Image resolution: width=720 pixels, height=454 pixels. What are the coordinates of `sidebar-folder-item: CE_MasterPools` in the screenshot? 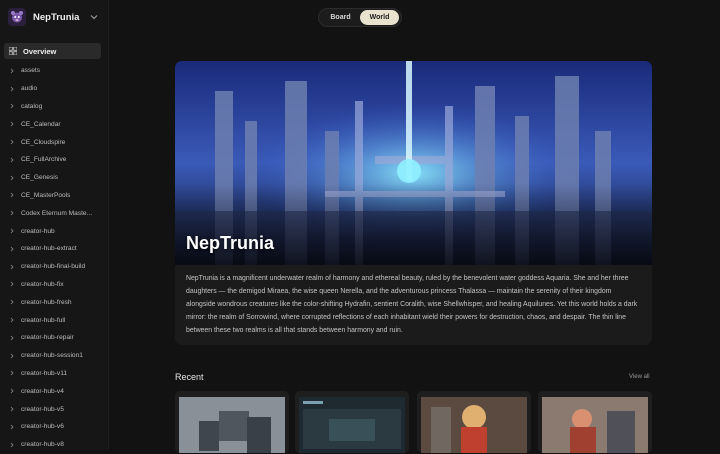 It's located at (54, 196).